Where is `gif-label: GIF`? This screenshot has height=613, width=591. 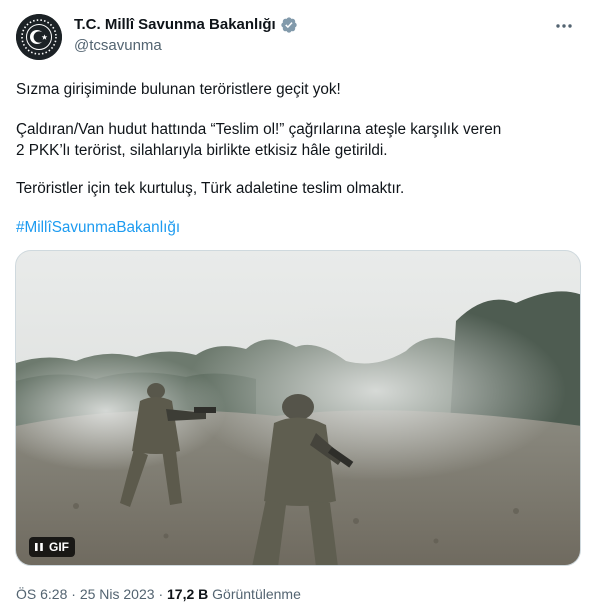 gif-label: GIF is located at coordinates (59, 547).